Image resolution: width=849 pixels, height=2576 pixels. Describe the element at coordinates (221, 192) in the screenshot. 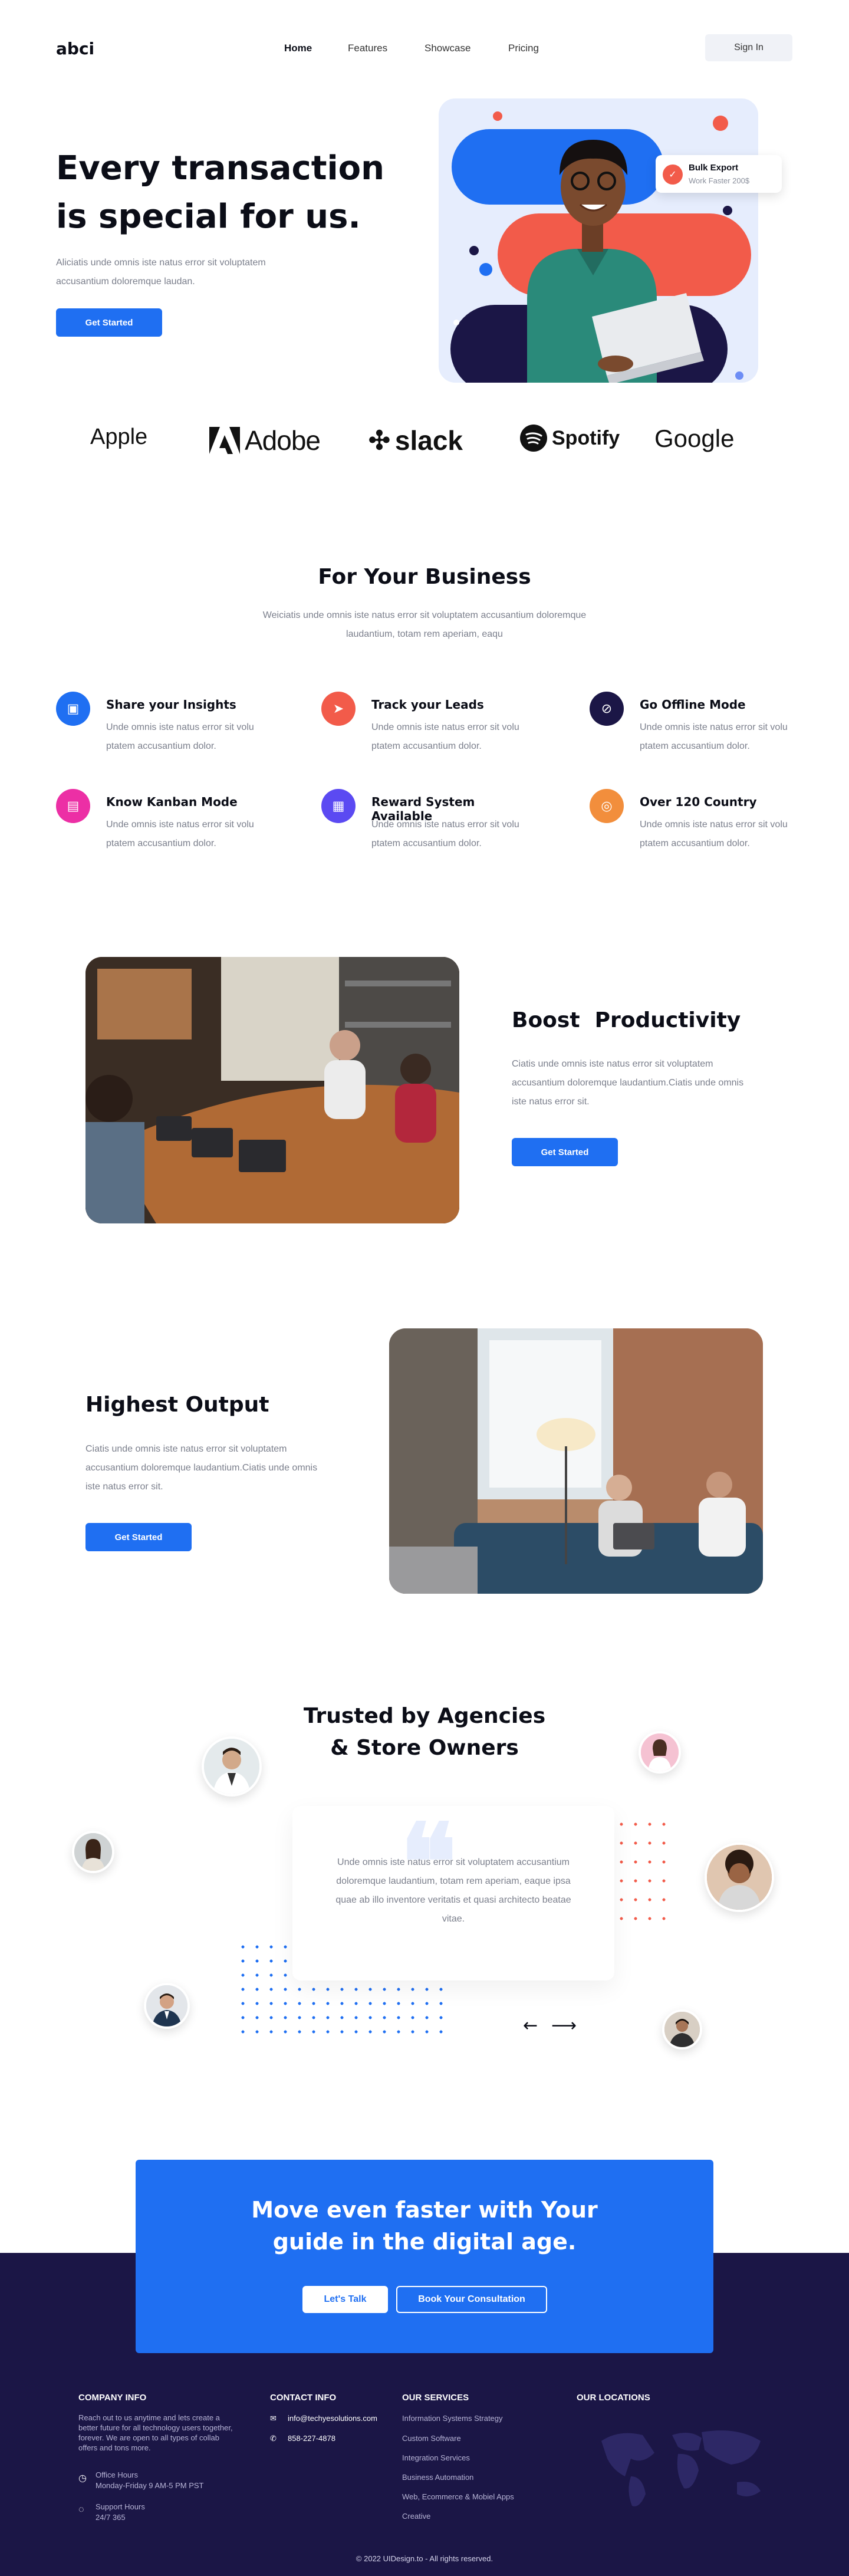

I see `hero-title: Every transaction is special for us.` at that location.